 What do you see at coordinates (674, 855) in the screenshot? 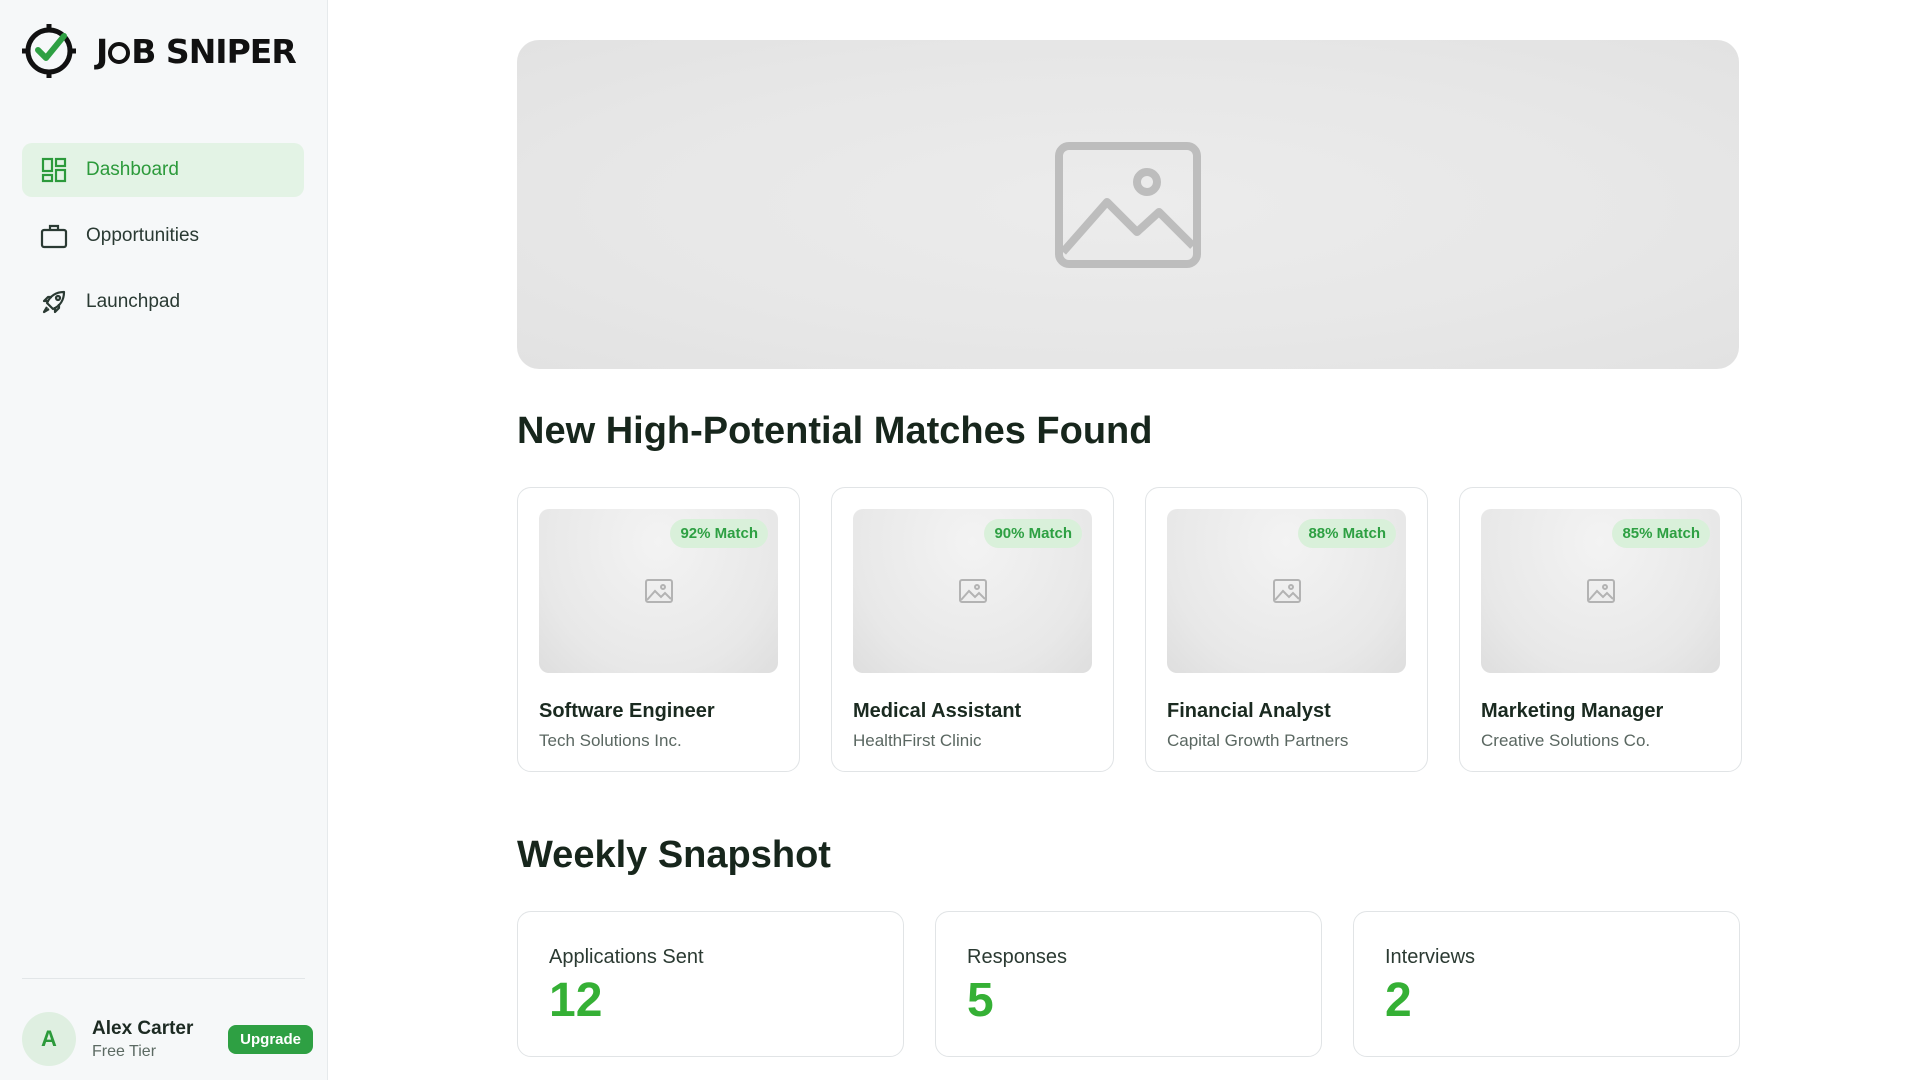
I see `snapshot-title: Weekly Snapshot` at bounding box center [674, 855].